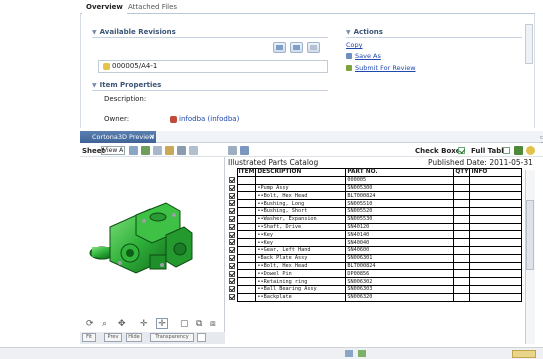  I want to click on table-row: ••Key SN40040, so click(375, 242).